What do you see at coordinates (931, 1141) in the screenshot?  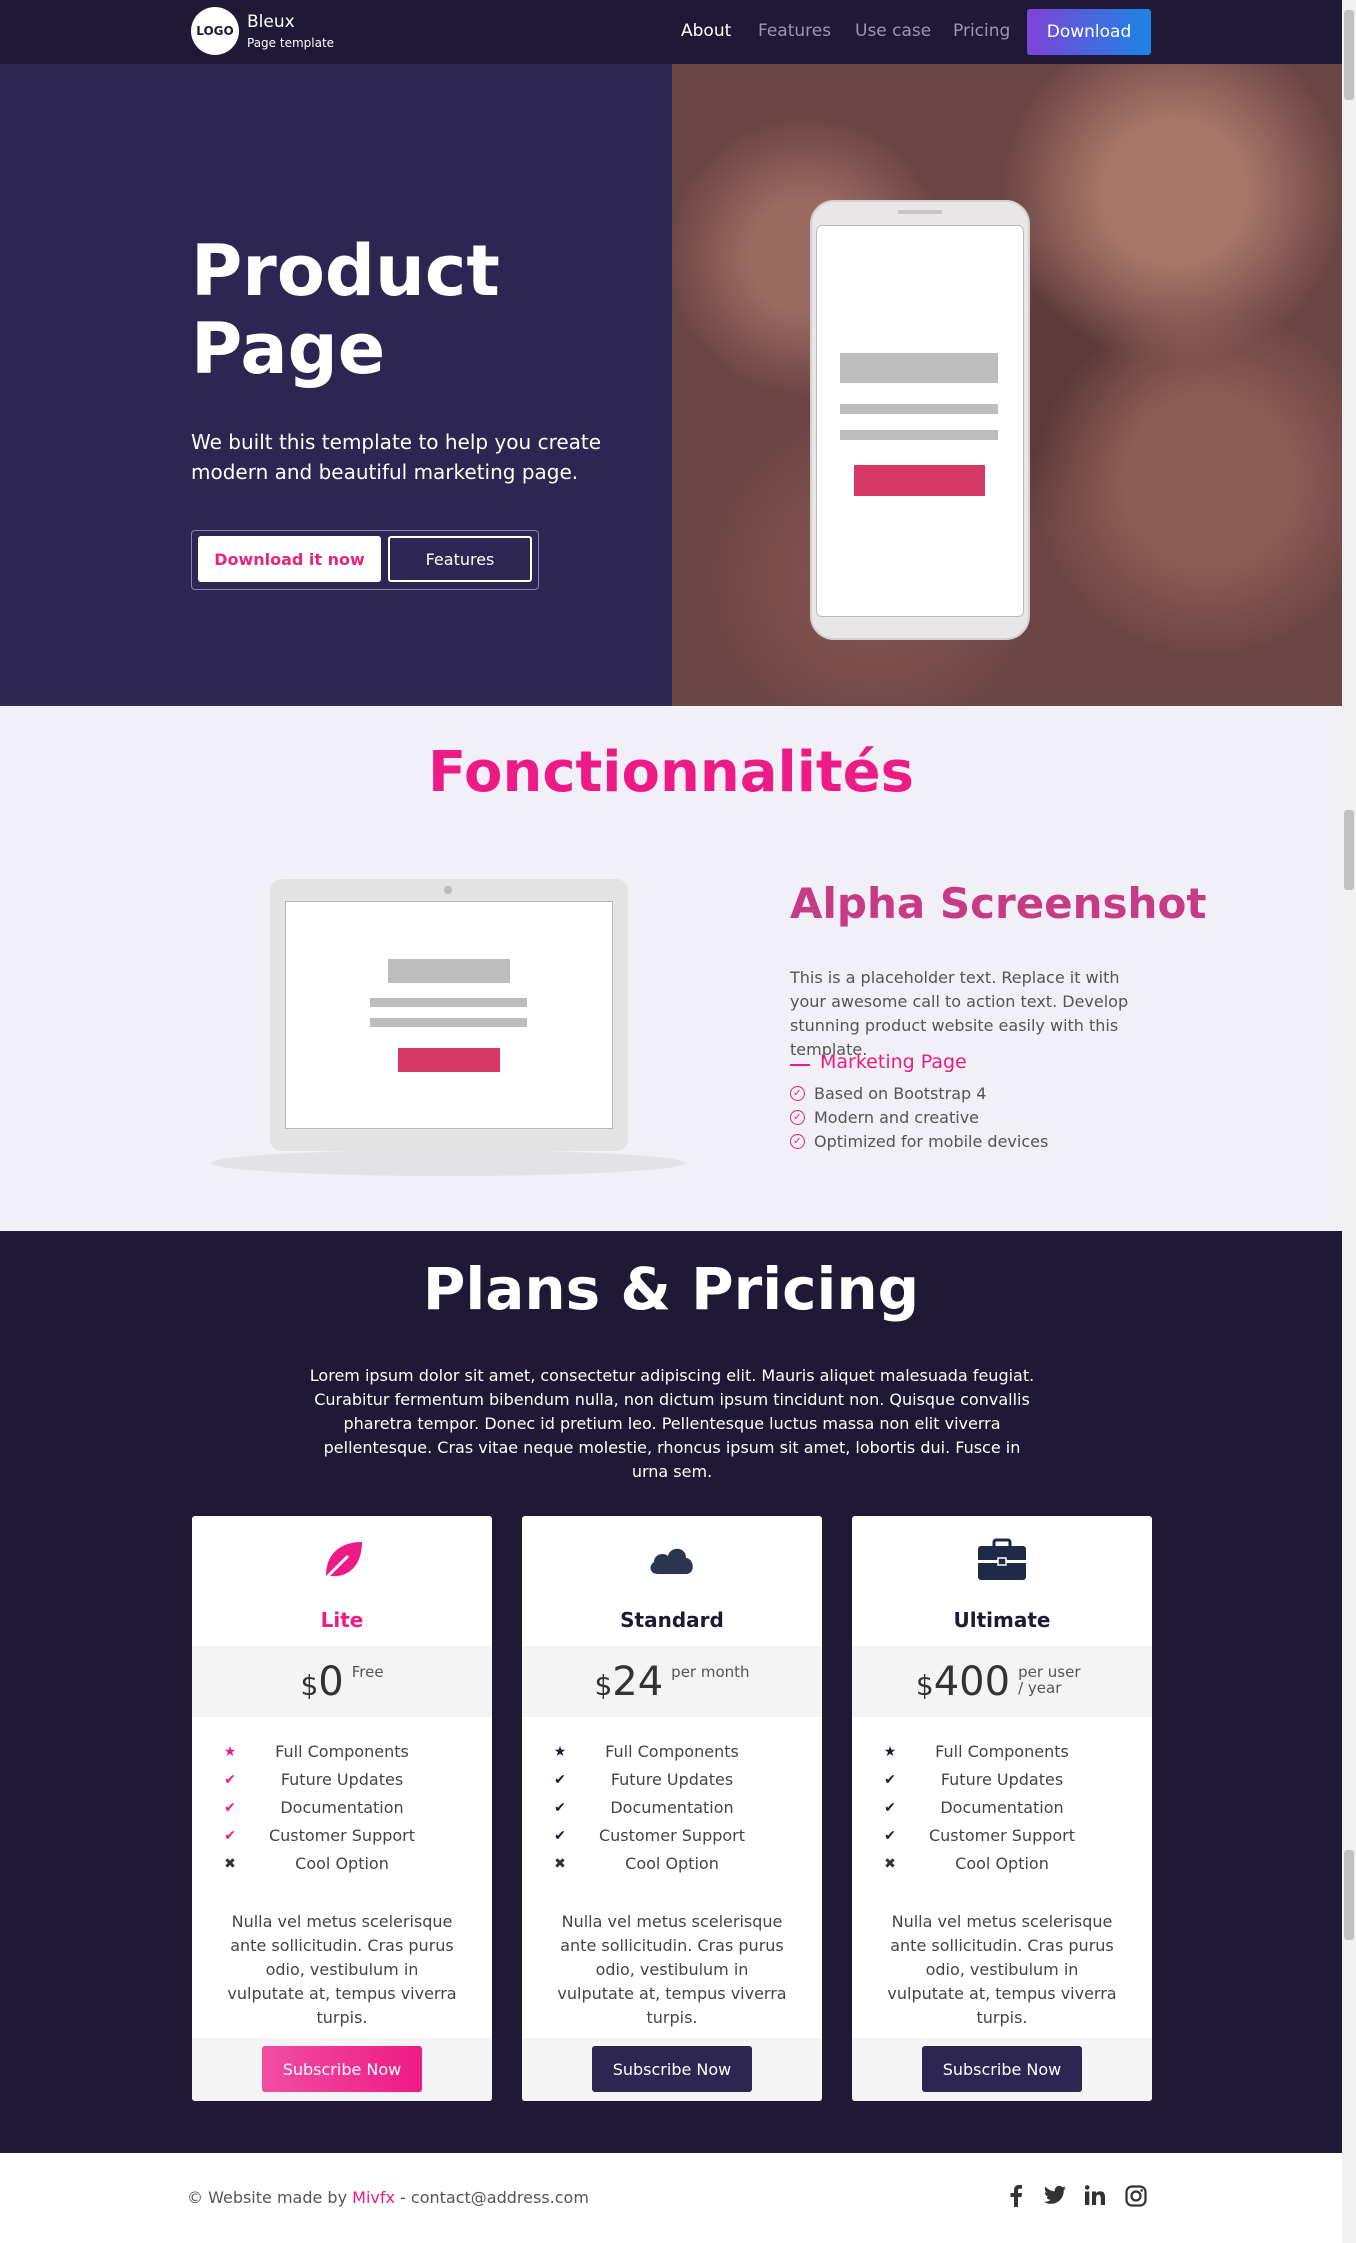 I see `feature-check-label: Optimized for mobile devices` at bounding box center [931, 1141].